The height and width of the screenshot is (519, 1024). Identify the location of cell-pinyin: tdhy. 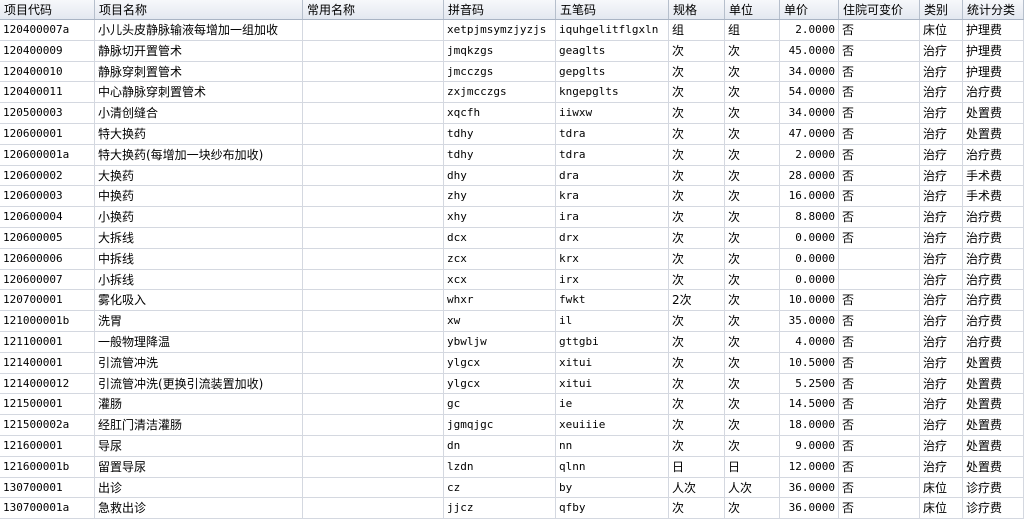
(500, 133).